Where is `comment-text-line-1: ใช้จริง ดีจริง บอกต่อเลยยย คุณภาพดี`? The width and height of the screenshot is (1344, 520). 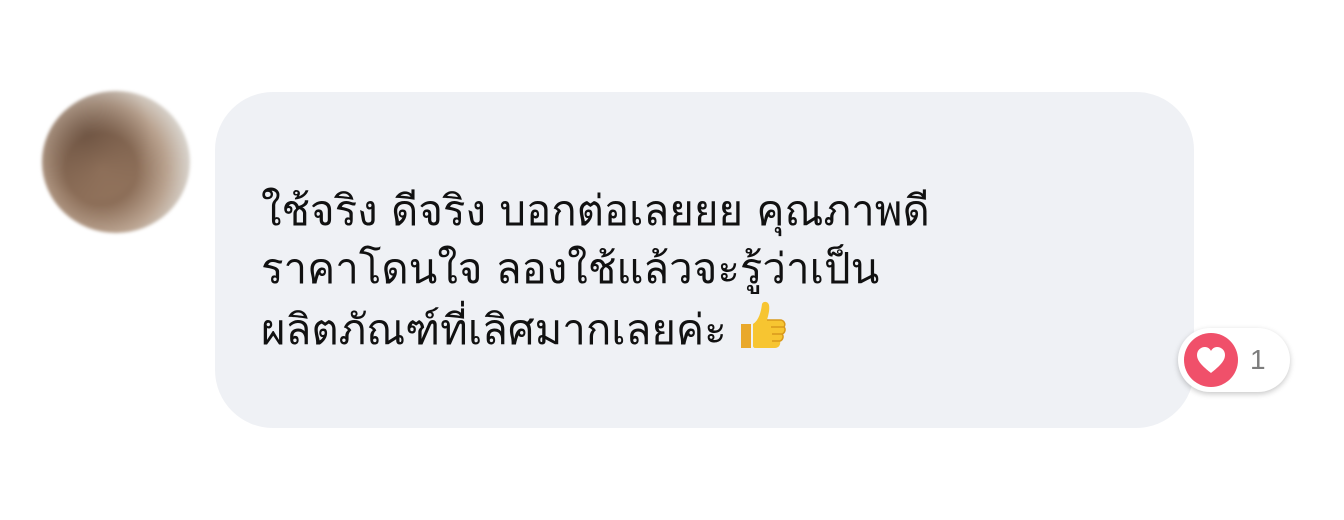
comment-text-line-1: ใช้จริง ดีจริง บอกต่อเลยยย คุณภาพดี is located at coordinates (595, 210).